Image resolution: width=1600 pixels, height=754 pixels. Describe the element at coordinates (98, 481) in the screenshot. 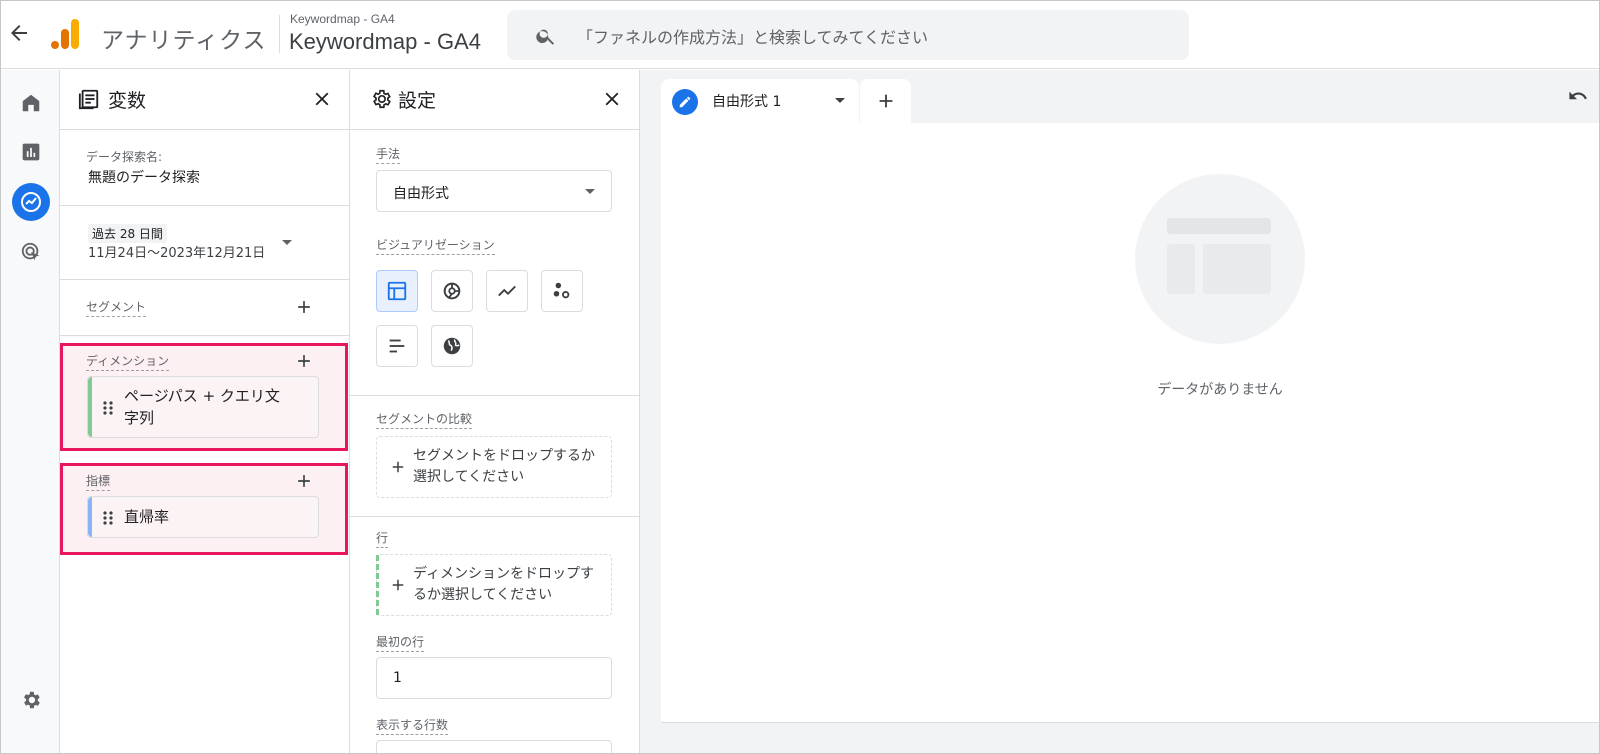

I see `metrics-label: 指標` at that location.